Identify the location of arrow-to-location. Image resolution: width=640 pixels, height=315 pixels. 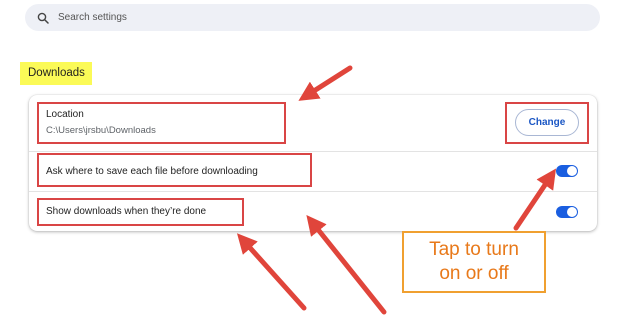
(325, 83).